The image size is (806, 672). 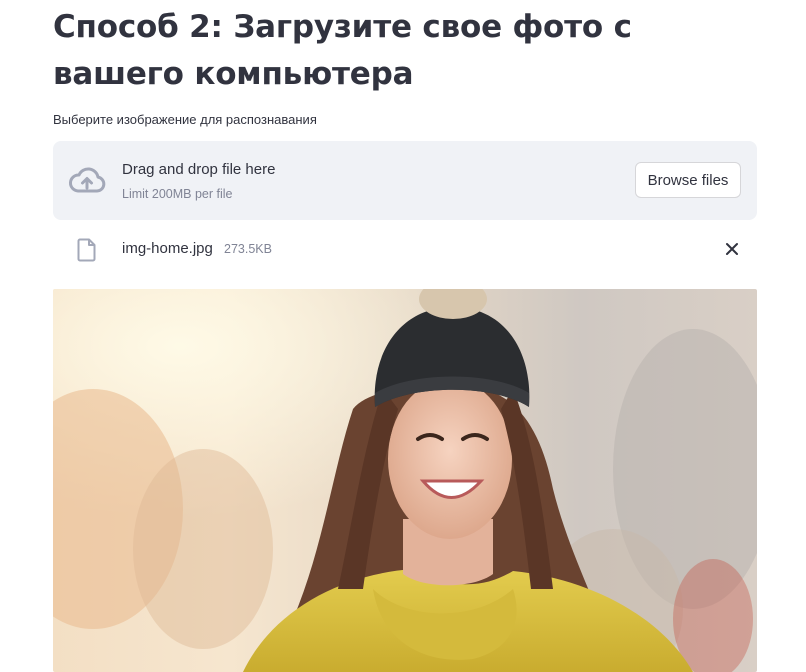 I want to click on uploader-label: Выберите изображение для распознавания, so click(x=185, y=119).